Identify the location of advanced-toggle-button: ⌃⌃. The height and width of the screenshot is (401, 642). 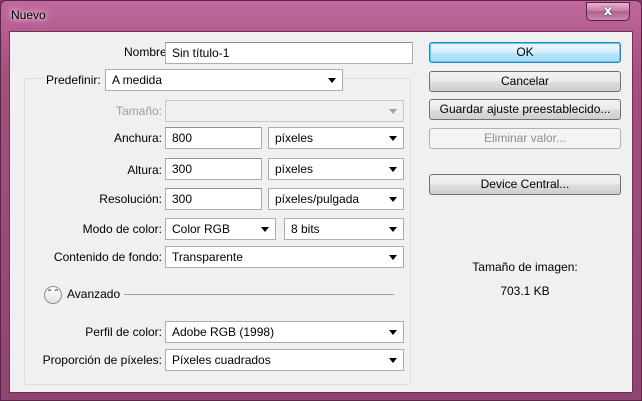
(53, 295).